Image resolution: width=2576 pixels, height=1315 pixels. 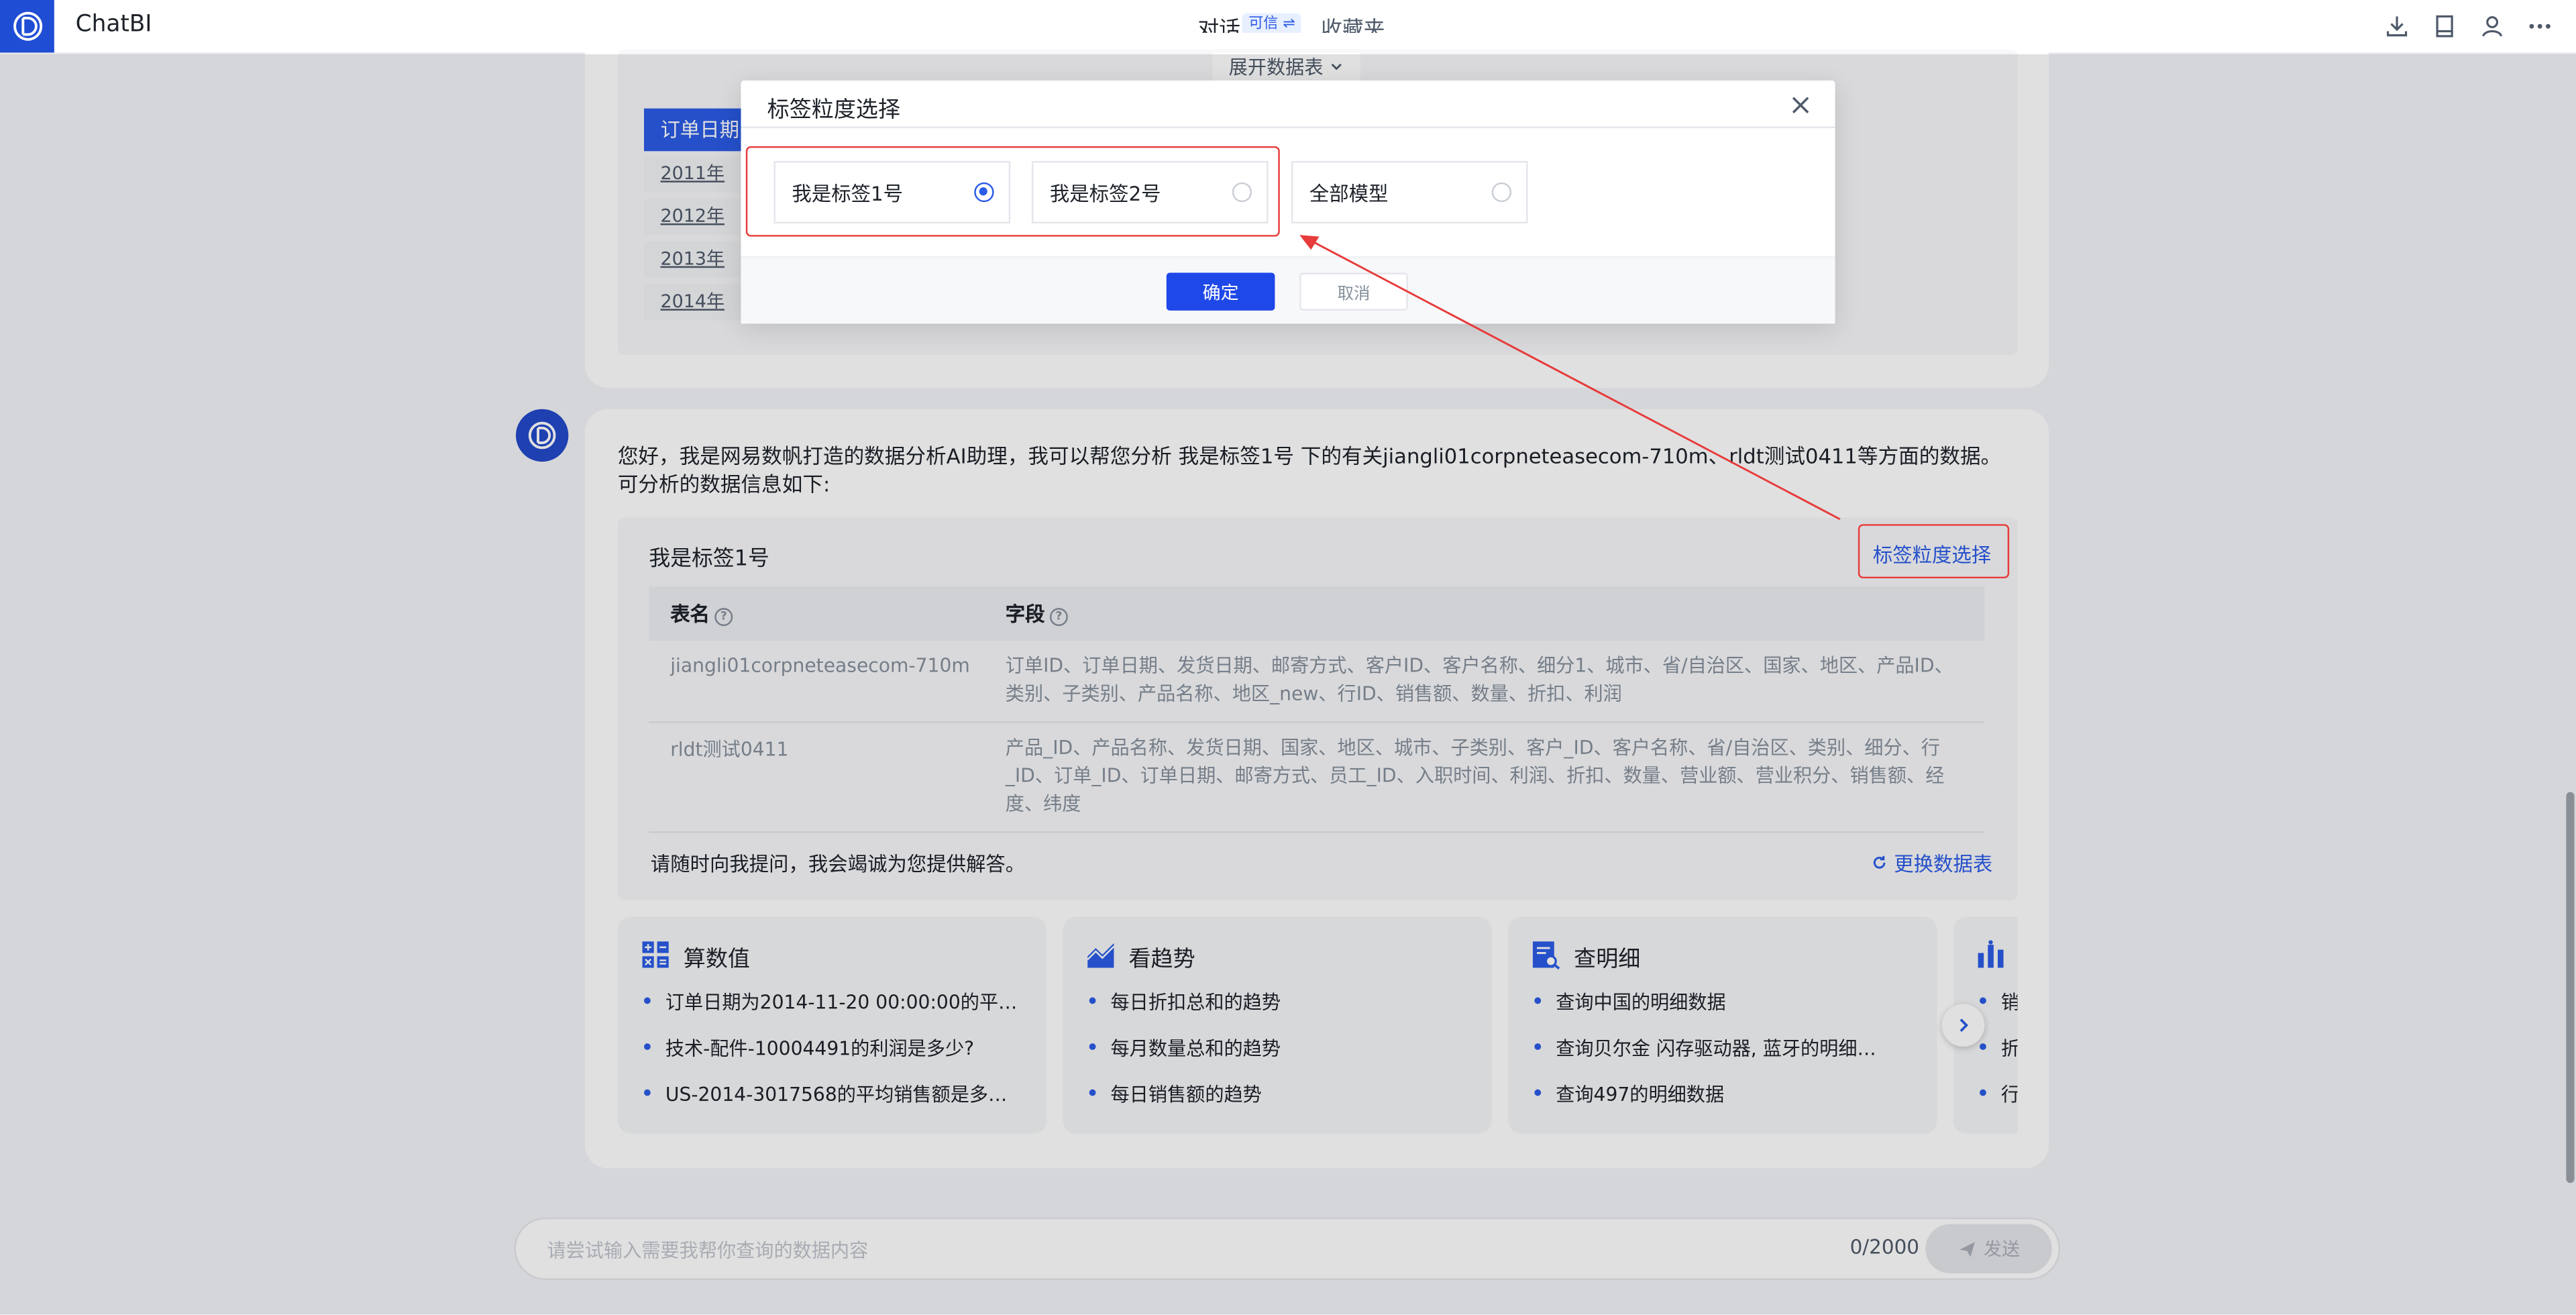 I want to click on annotation-arrow-icon, so click(x=1570, y=378).